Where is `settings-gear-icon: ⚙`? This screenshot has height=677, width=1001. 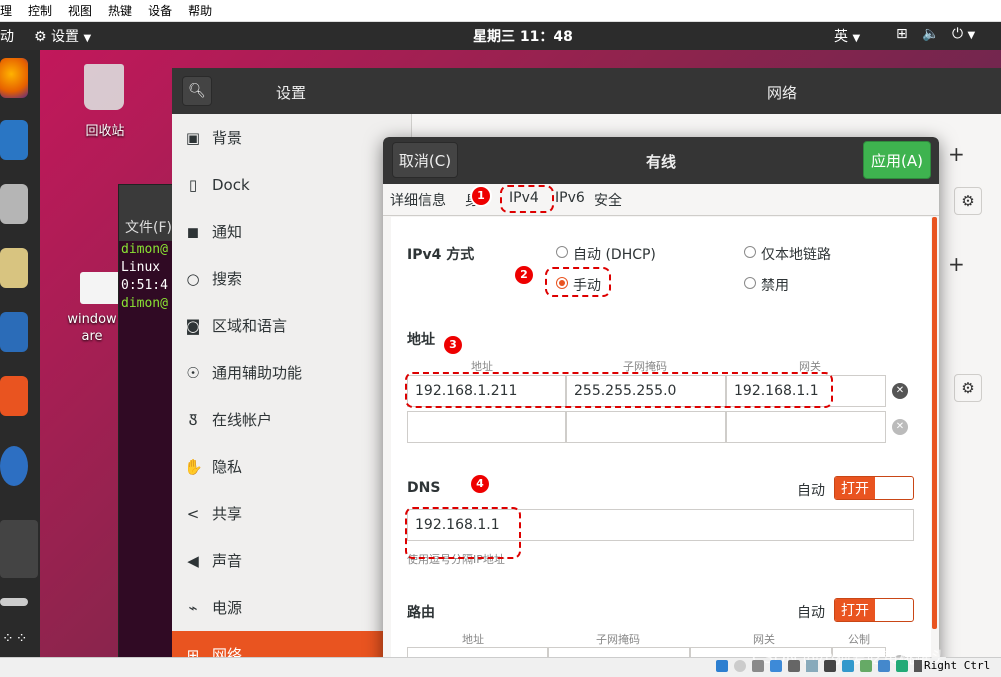 settings-gear-icon: ⚙ is located at coordinates (40, 37).